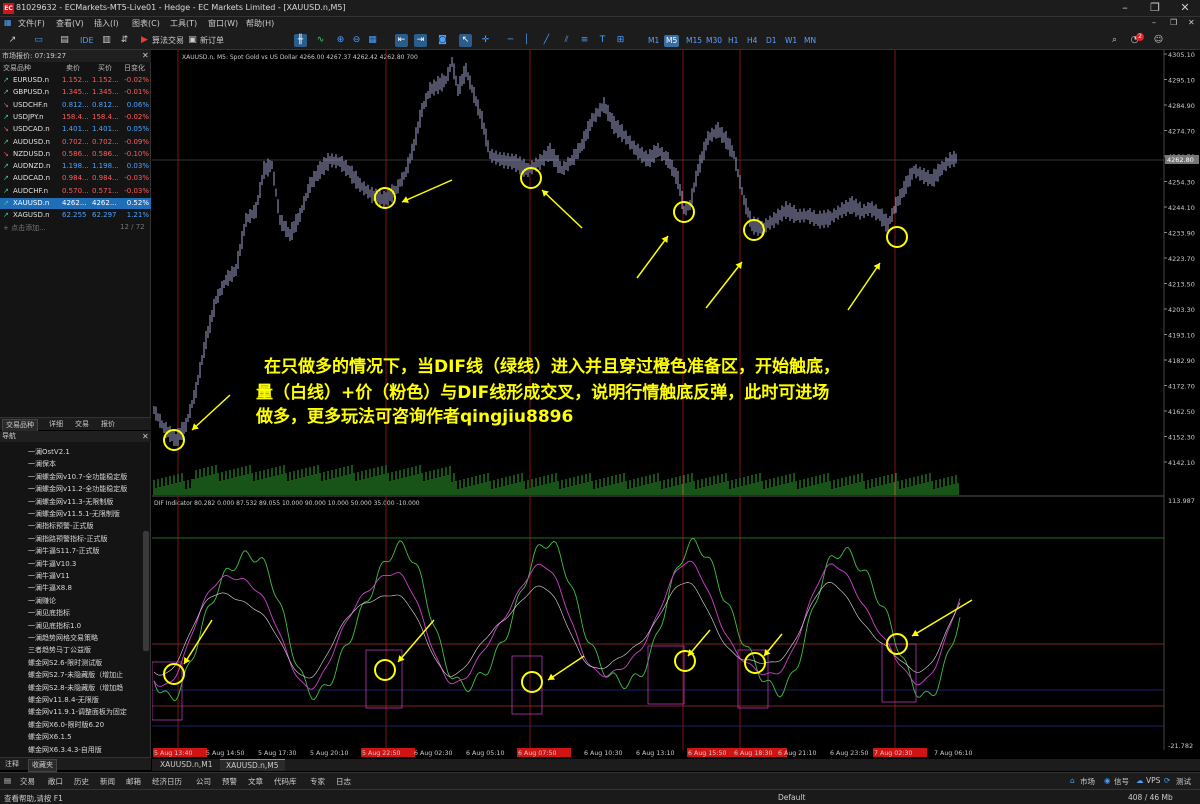  Describe the element at coordinates (1154, 22) in the screenshot. I see `child-minimize-button: –` at that location.